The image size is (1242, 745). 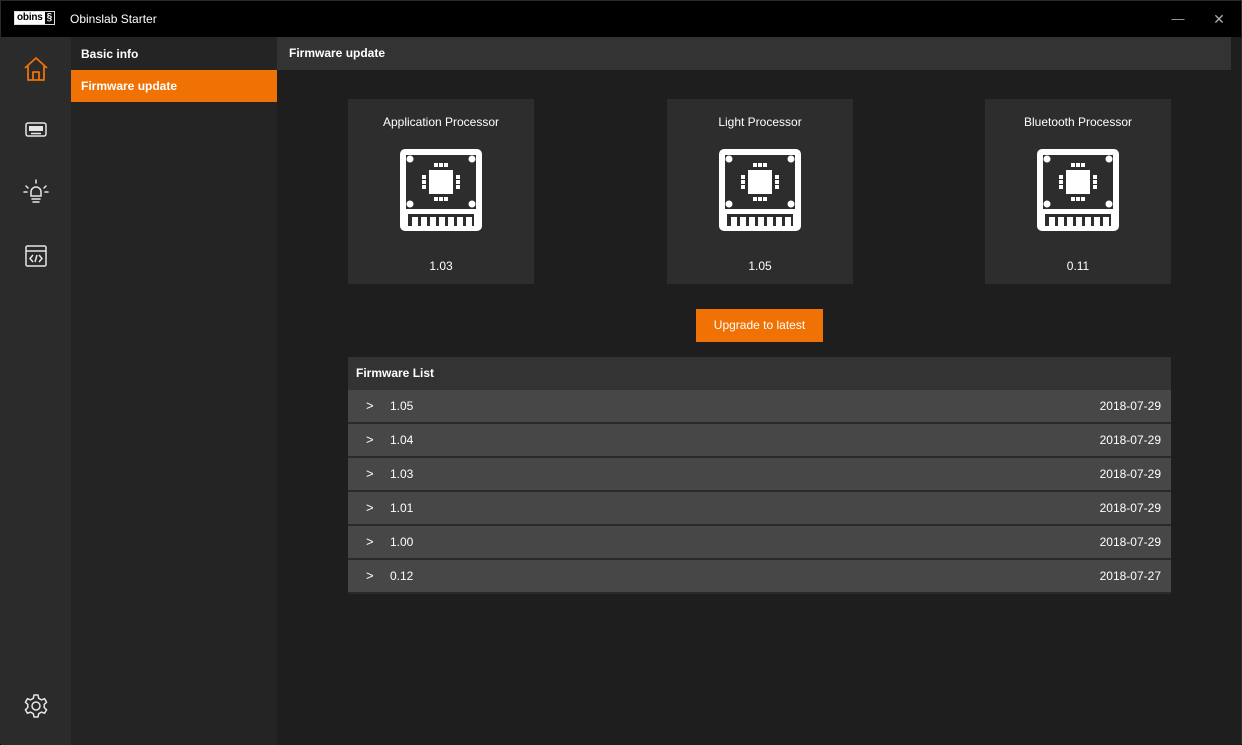 What do you see at coordinates (759, 441) in the screenshot?
I see `firmware-row: > 1.04 2018-07-29` at bounding box center [759, 441].